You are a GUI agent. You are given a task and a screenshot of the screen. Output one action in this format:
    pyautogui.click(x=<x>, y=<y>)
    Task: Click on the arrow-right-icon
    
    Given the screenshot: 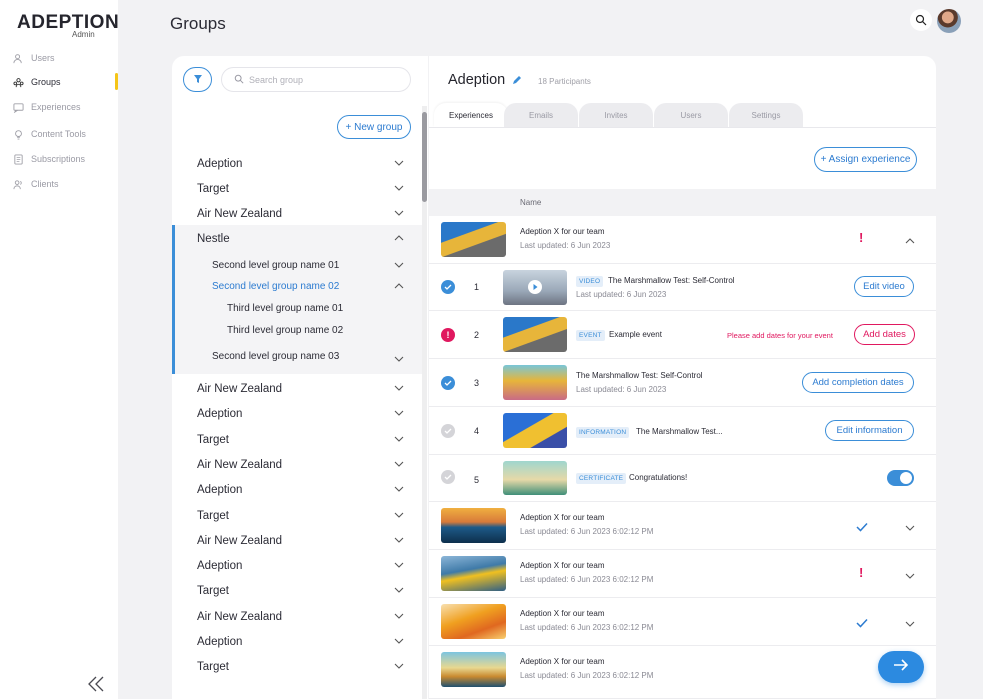 What is the action you would take?
    pyautogui.click(x=901, y=667)
    